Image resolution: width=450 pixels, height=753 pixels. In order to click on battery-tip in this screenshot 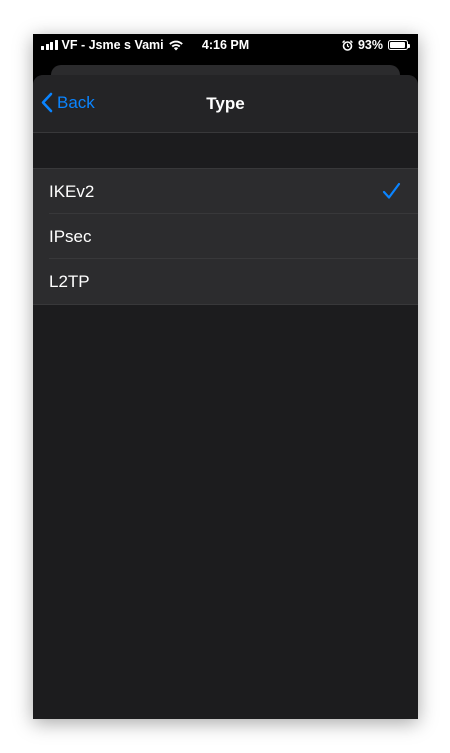, I will do `click(409, 46)`.